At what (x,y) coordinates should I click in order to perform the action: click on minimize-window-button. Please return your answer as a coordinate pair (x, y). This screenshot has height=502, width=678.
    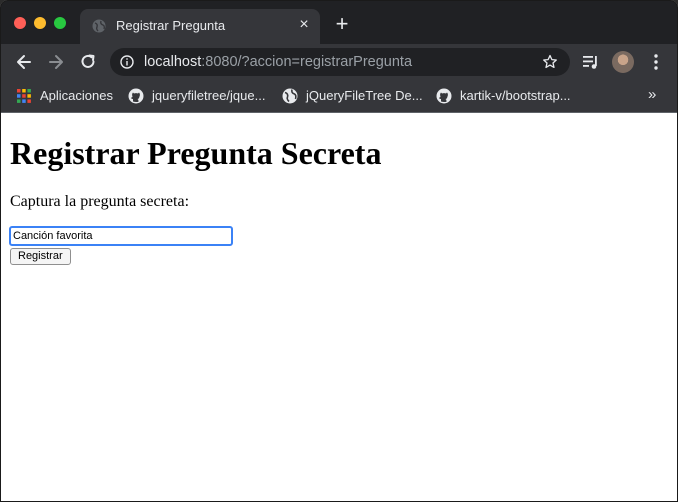
    Looking at the image, I should click on (40, 23).